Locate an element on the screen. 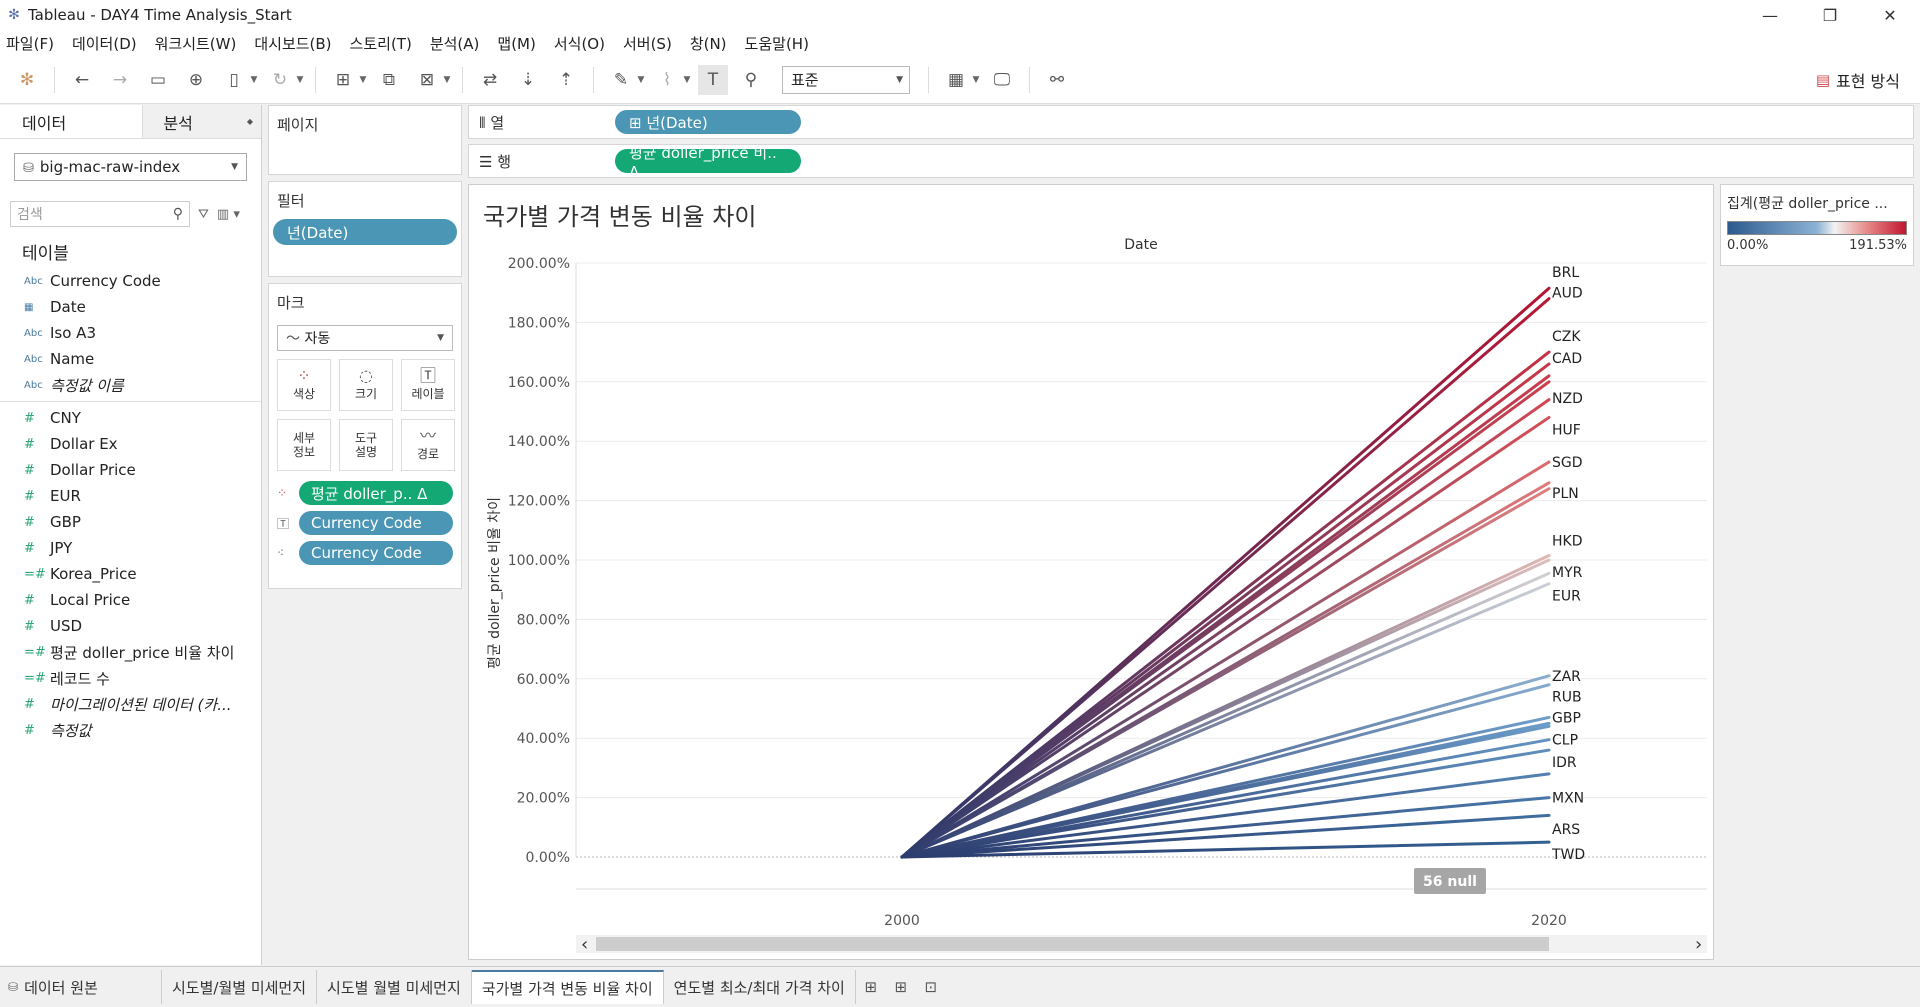 The image size is (1920, 1007). measure-field: # Dollar Price is located at coordinates (130, 470).